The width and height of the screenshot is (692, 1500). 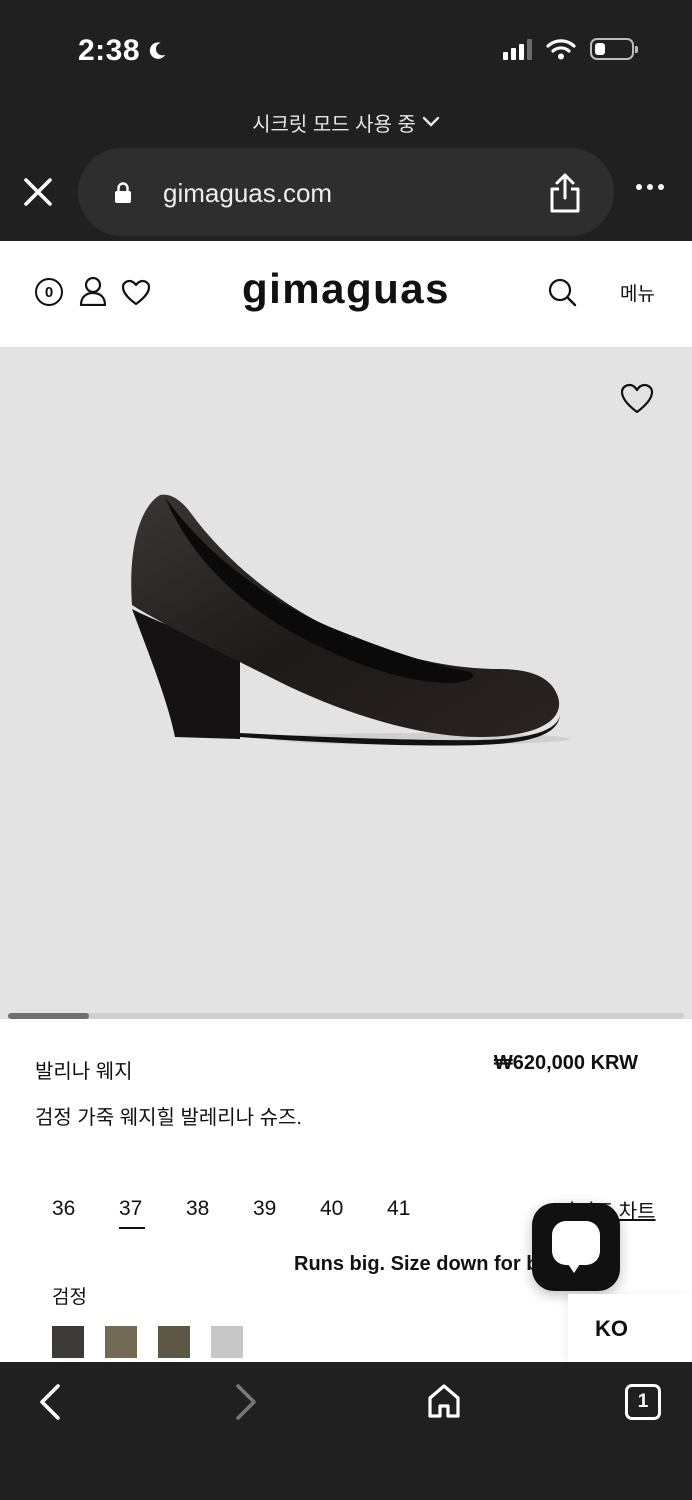 I want to click on size-selector: 36 37 38 39 40 41, so click(x=253, y=1213).